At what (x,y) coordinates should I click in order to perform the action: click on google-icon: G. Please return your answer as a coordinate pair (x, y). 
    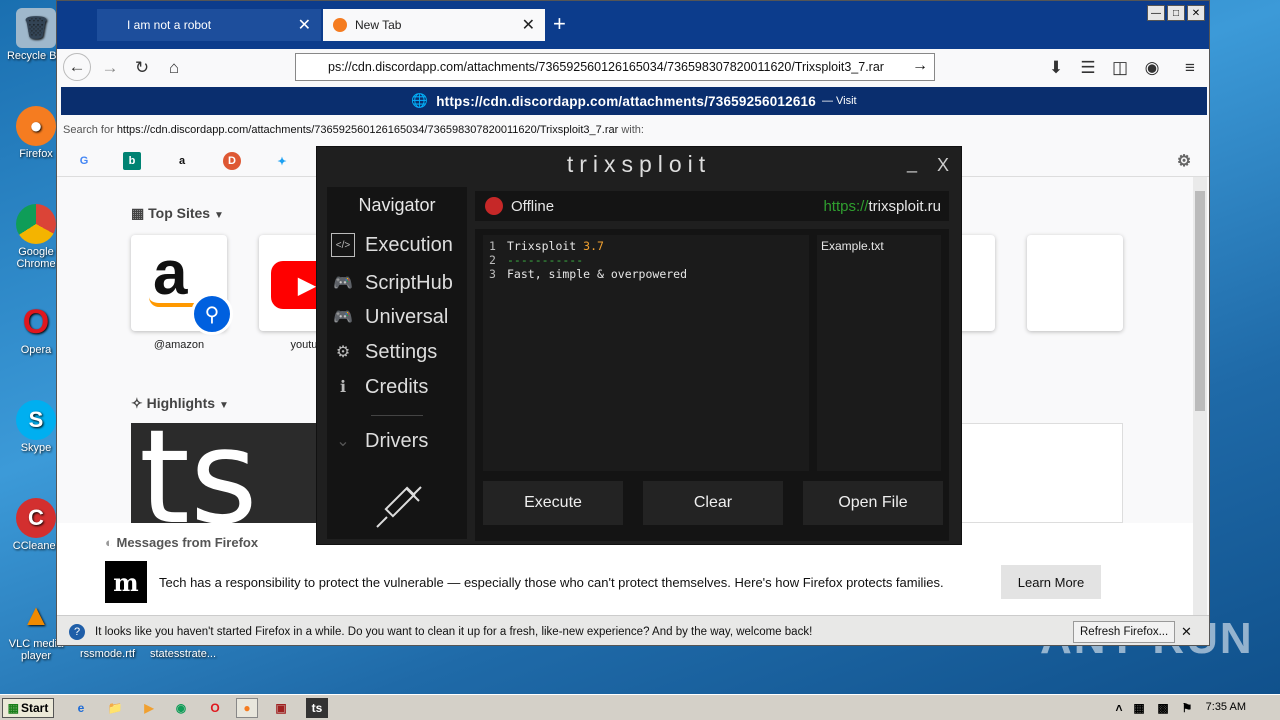
    Looking at the image, I should click on (84, 161).